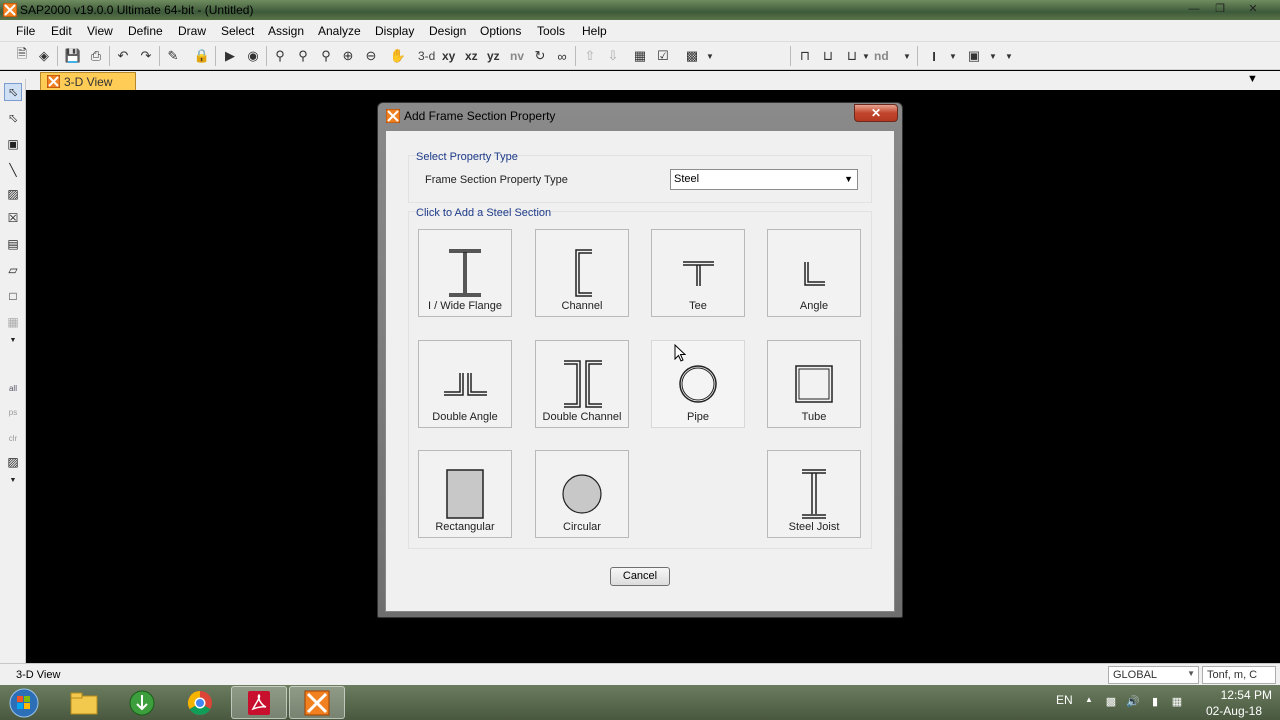 The height and width of the screenshot is (720, 1280). Describe the element at coordinates (540, 56) in the screenshot. I see `rotate-view-icon: ↻` at that location.